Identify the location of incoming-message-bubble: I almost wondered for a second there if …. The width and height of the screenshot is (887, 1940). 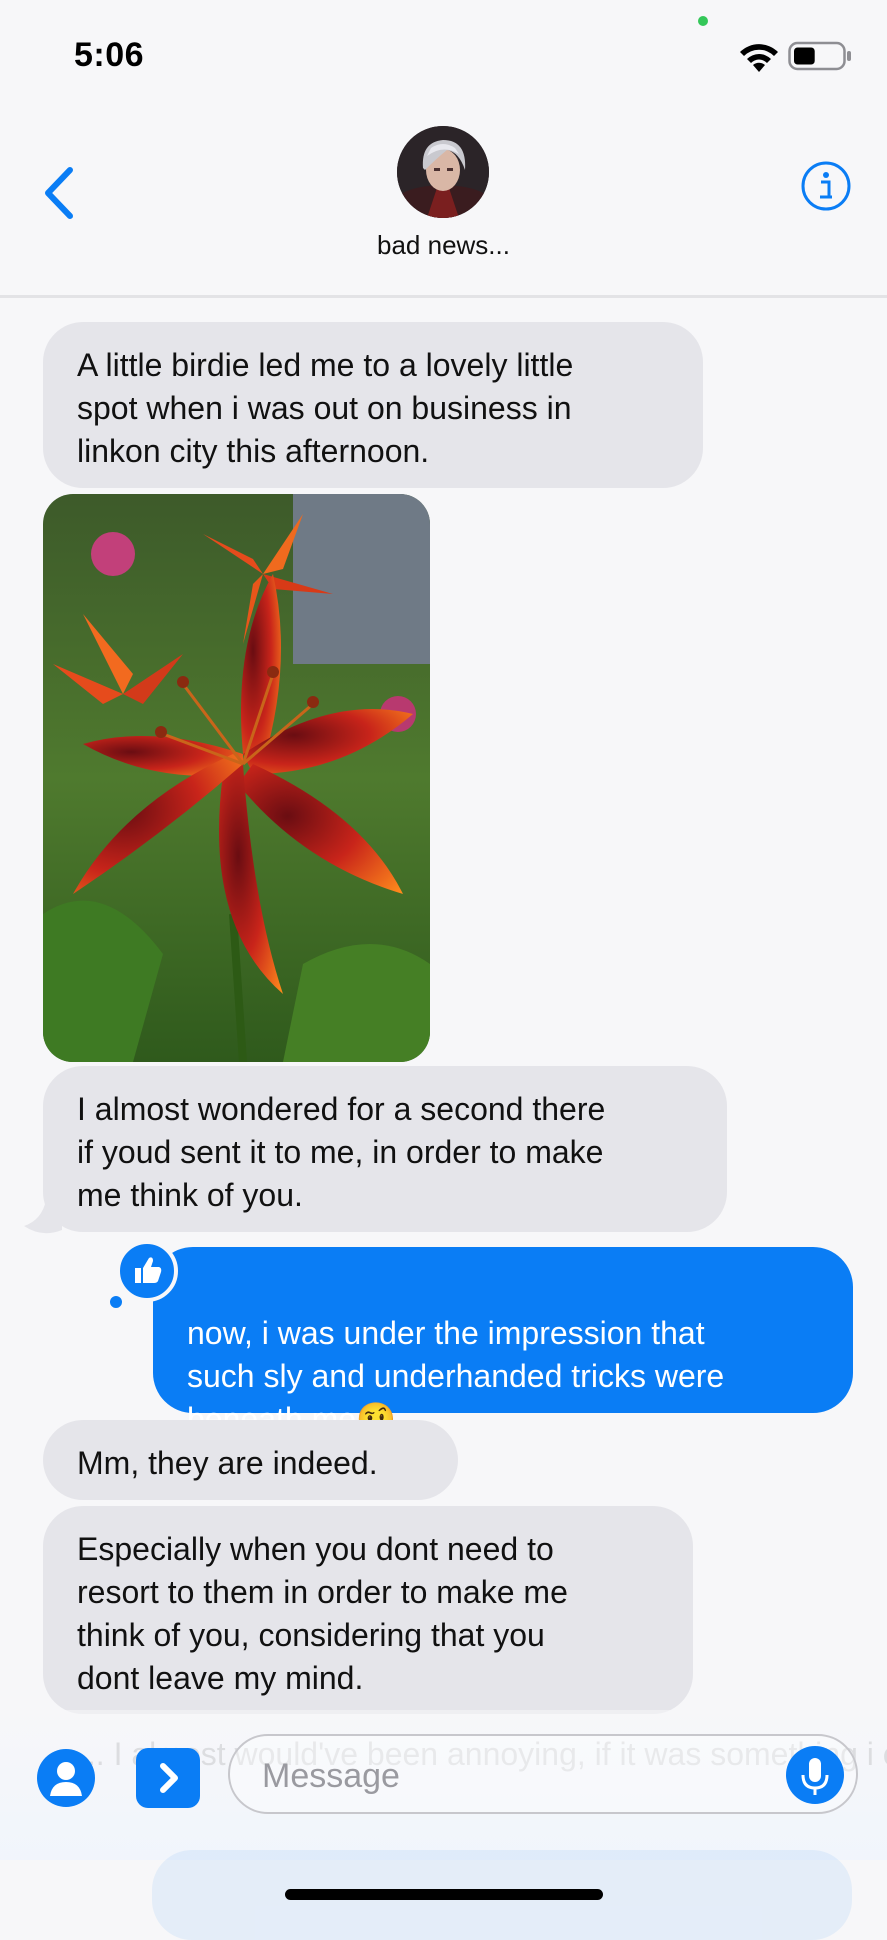
(385, 1149).